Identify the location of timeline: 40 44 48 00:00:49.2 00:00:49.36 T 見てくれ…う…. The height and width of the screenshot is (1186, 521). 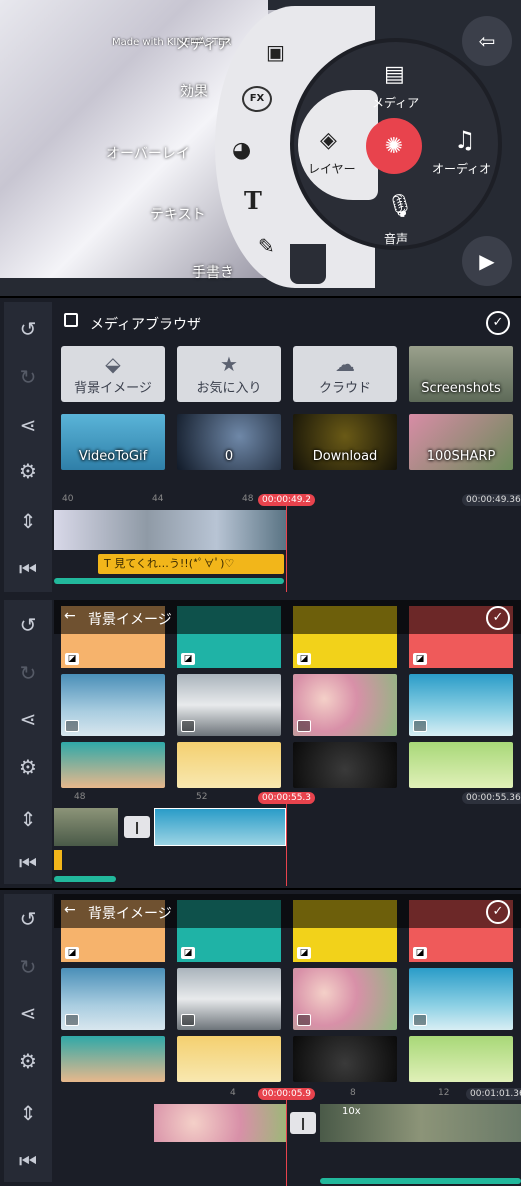
(287, 542).